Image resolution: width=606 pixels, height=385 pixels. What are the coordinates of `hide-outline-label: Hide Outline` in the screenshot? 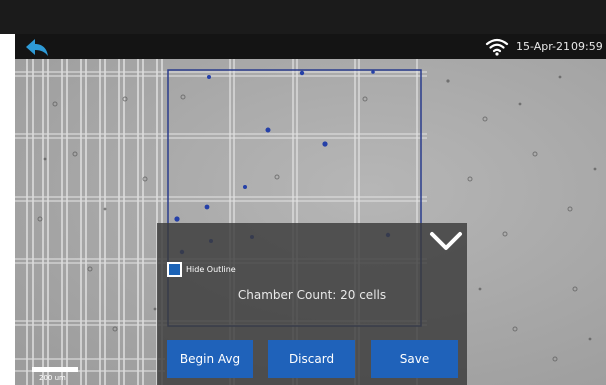 It's located at (211, 269).